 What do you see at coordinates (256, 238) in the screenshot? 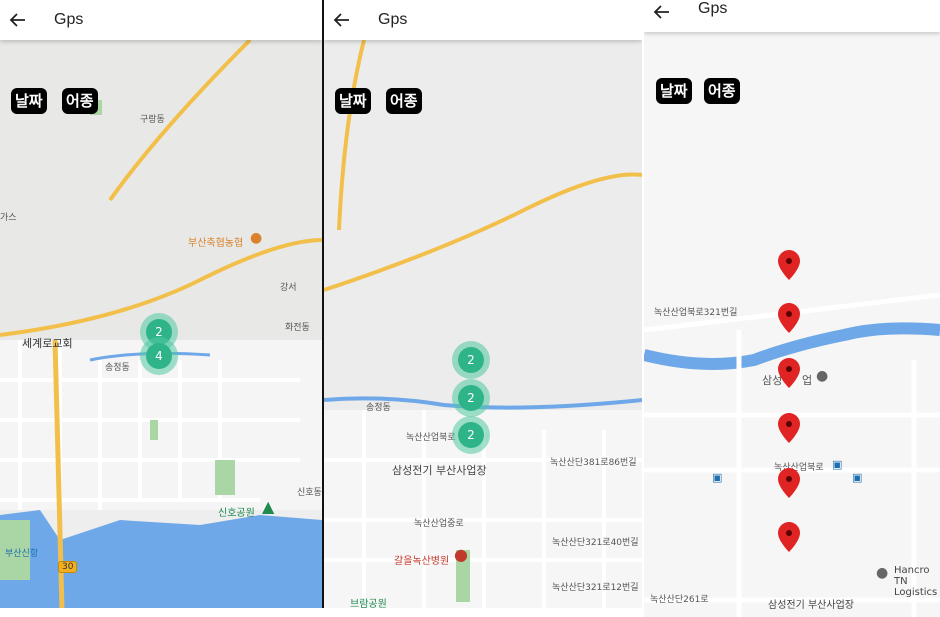
I see `restaurant-icon: ●` at bounding box center [256, 238].